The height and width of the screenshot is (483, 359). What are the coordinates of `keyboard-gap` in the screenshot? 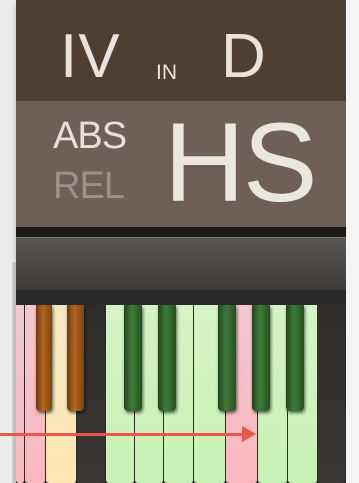 It's located at (181, 297).